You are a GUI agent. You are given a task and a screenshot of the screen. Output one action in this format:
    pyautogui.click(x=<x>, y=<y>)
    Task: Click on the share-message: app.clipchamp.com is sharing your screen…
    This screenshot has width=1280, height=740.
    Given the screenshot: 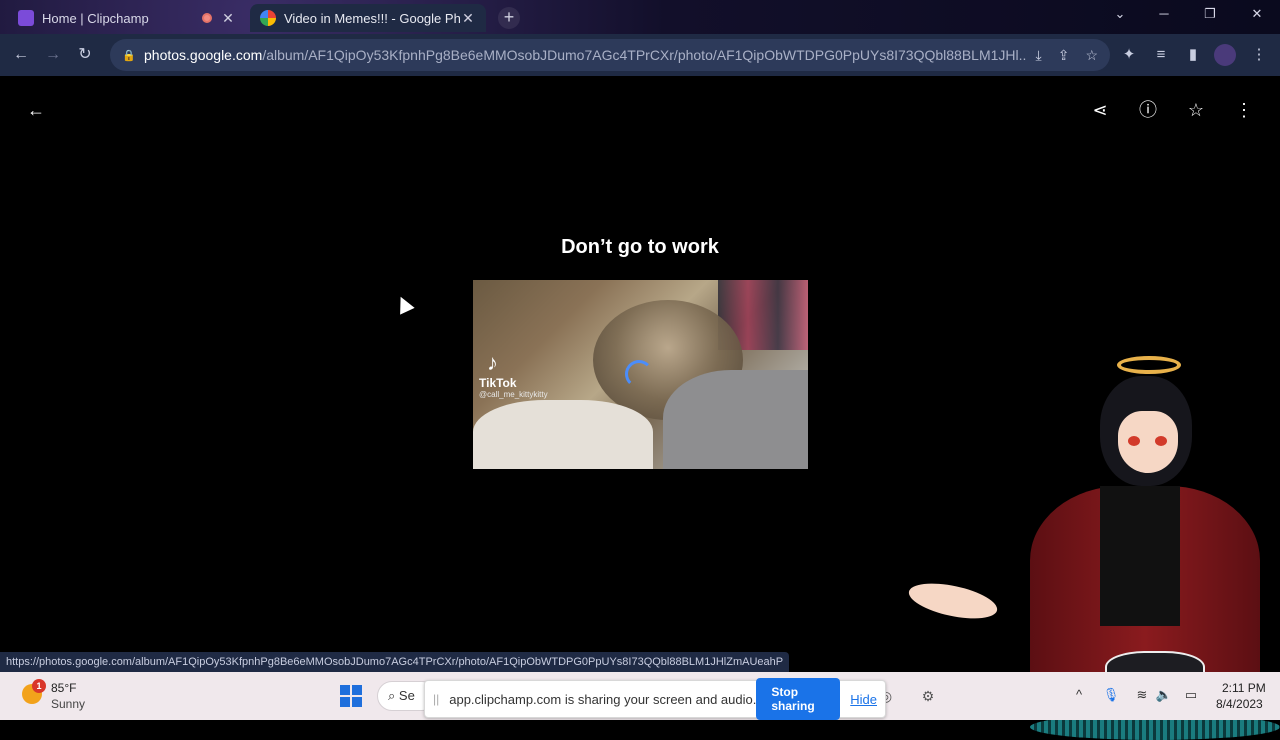 What is the action you would take?
    pyautogui.click(x=603, y=699)
    